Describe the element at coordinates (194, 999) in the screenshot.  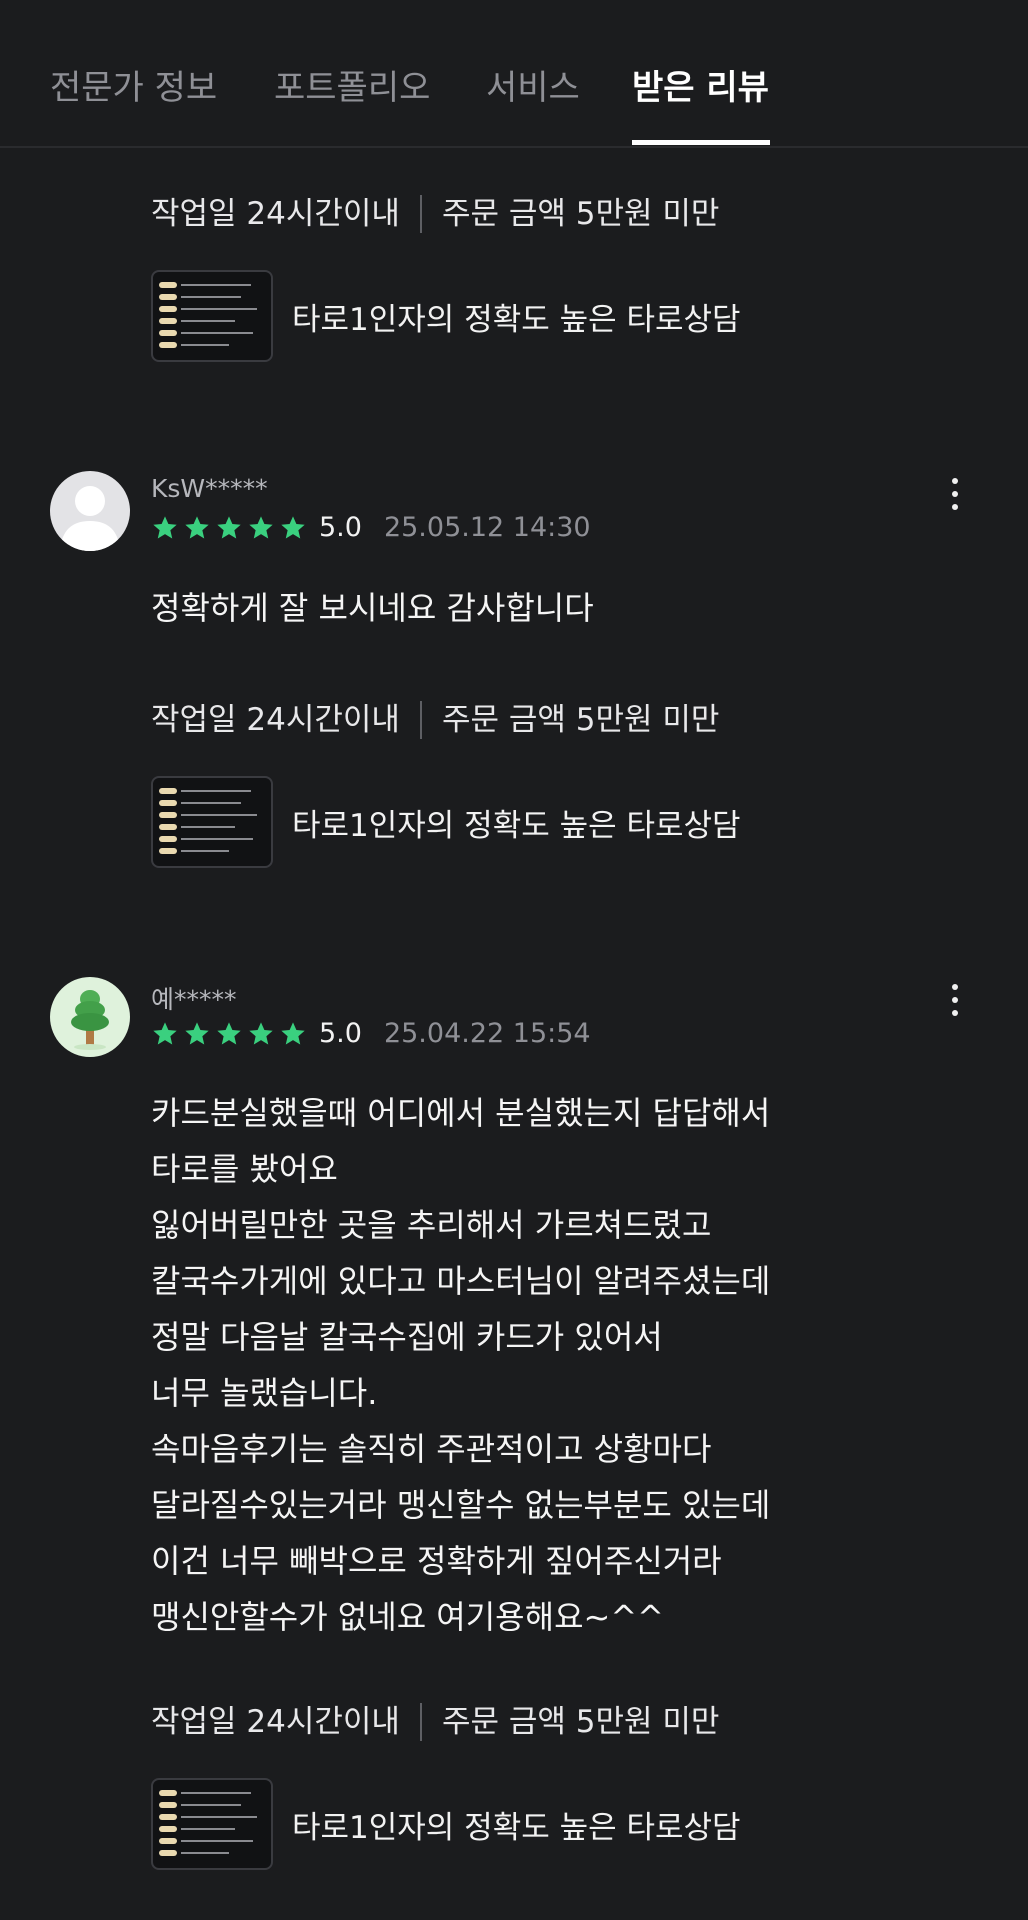
I see `reviewer-name: 예*****` at that location.